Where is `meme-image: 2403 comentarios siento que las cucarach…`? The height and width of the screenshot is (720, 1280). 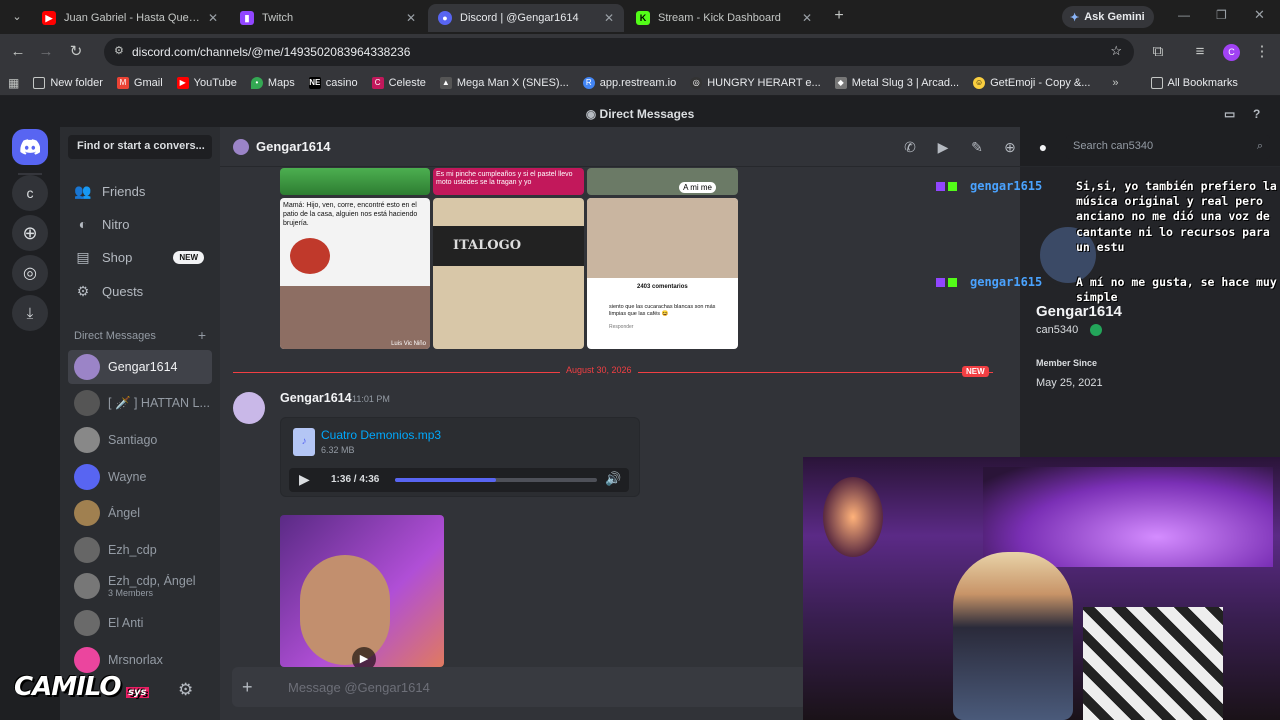 meme-image: 2403 comentarios siento que las cucarach… is located at coordinates (662, 273).